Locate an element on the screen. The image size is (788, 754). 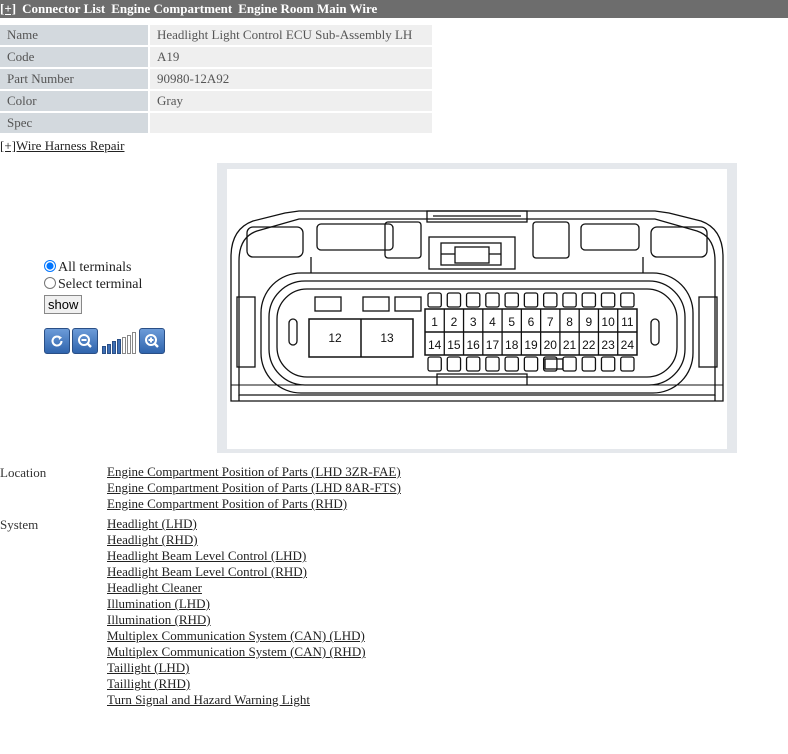
rotate-button is located at coordinates (57, 341).